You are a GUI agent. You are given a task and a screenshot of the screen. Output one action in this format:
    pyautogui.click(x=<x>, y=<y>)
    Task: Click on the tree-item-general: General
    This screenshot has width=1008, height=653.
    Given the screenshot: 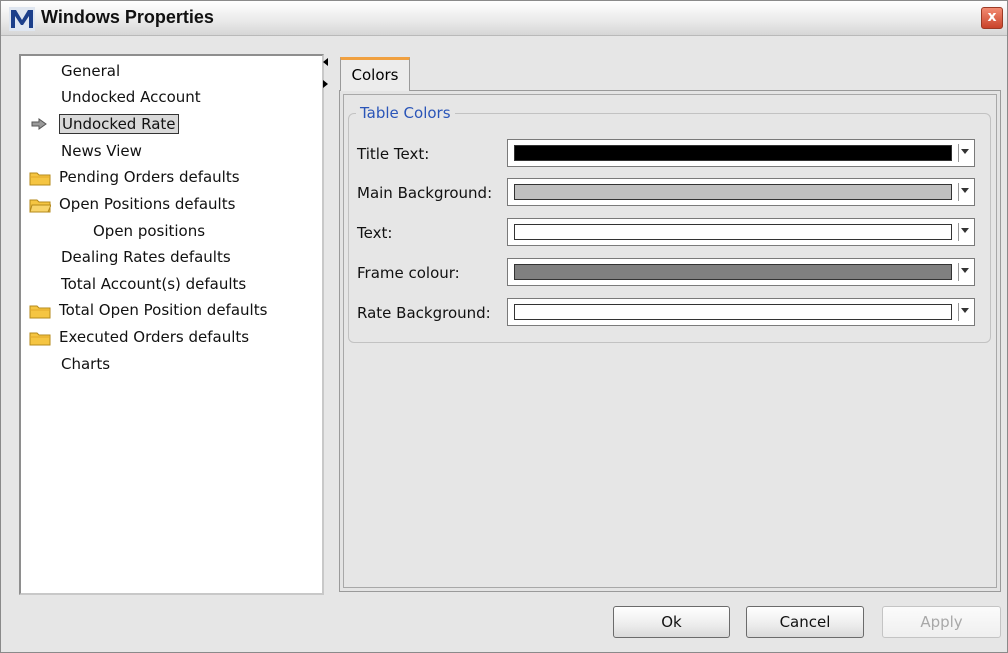 What is the action you would take?
    pyautogui.click(x=90, y=71)
    